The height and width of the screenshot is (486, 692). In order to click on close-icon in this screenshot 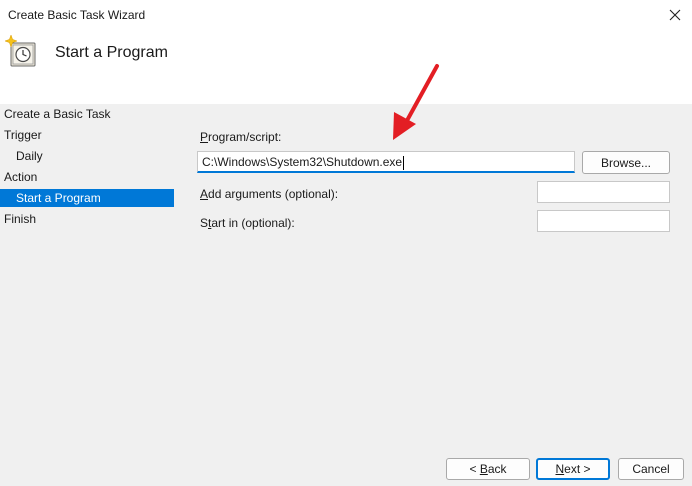, I will do `click(675, 15)`.